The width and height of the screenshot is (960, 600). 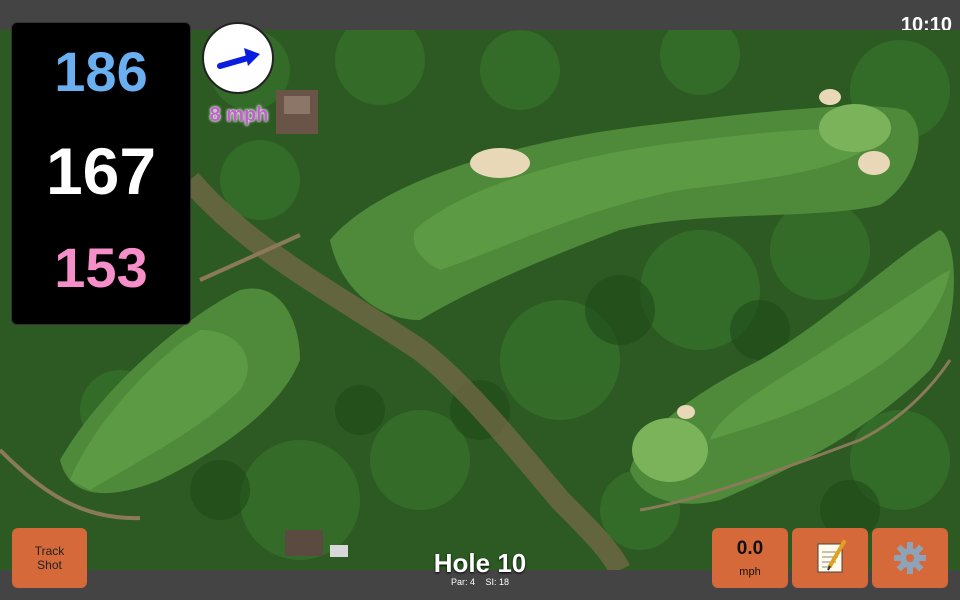 What do you see at coordinates (101, 171) in the screenshot?
I see `middle-distance: 167` at bounding box center [101, 171].